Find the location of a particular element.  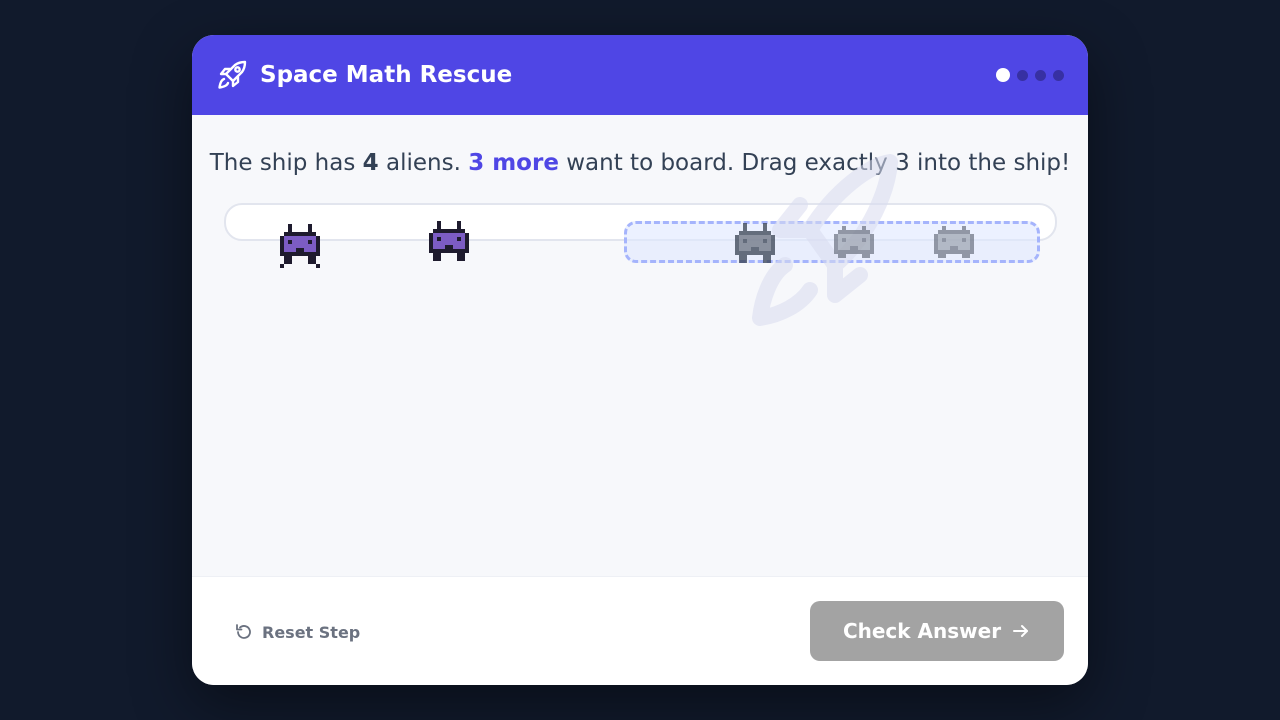

game-footer: Reset Step Check Answer is located at coordinates (640, 630).